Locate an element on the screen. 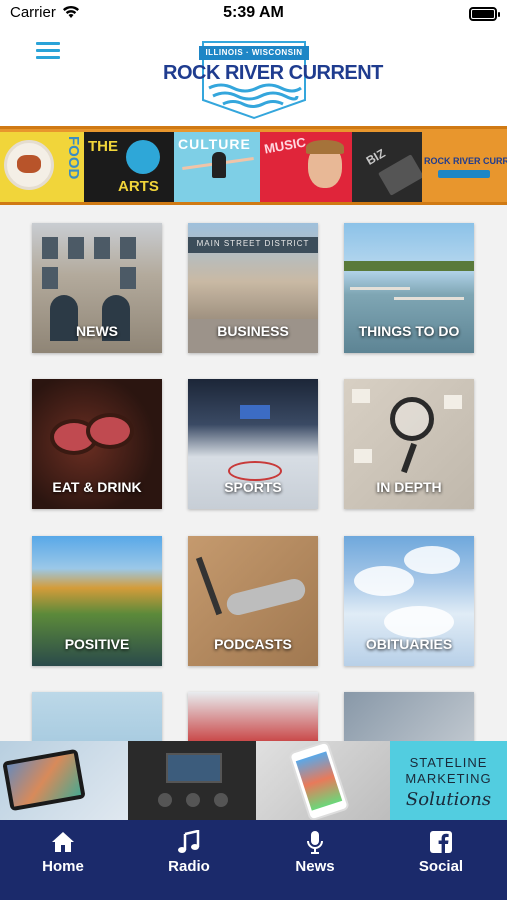 The height and width of the screenshot is (900, 507). tile-label: OBITUARIES is located at coordinates (409, 644).